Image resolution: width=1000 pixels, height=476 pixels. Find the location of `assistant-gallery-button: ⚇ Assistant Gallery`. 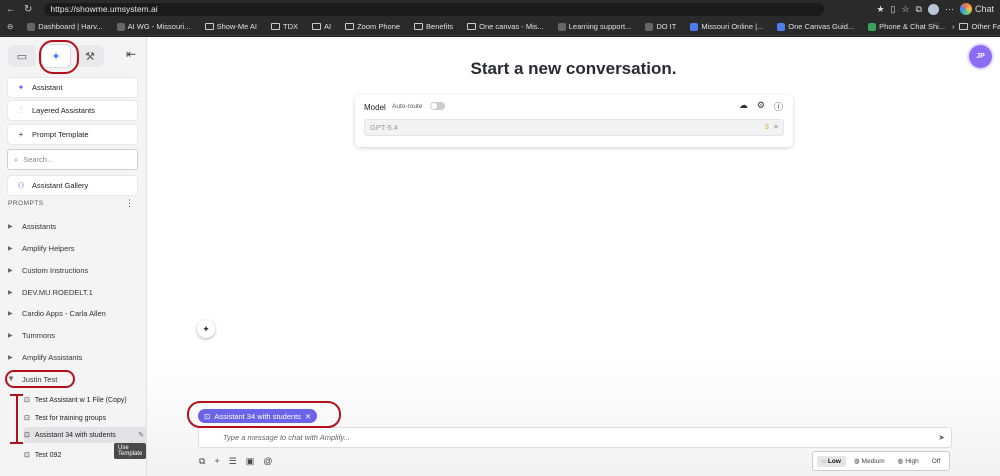

assistant-gallery-button: ⚇ Assistant Gallery is located at coordinates (72, 185).